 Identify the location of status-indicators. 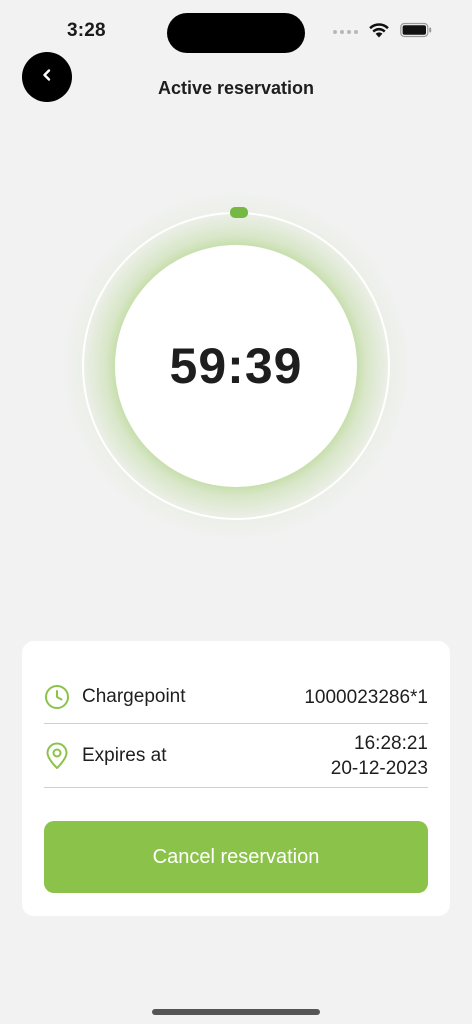
(382, 32).